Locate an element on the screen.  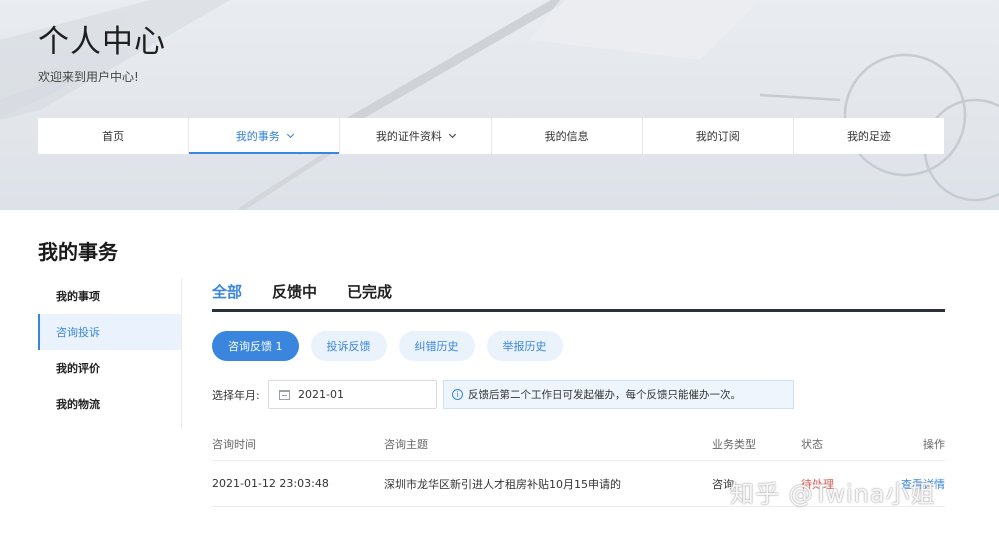
calendar-icon is located at coordinates (284, 394).